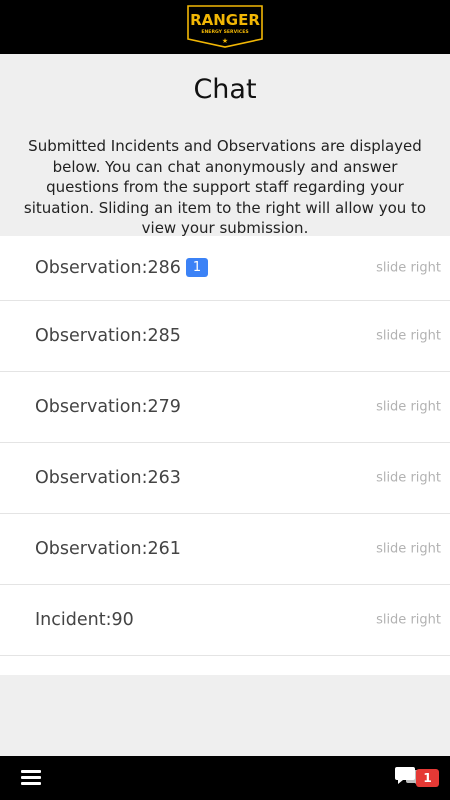  What do you see at coordinates (108, 478) in the screenshot?
I see `list-item-label: Observation:263` at bounding box center [108, 478].